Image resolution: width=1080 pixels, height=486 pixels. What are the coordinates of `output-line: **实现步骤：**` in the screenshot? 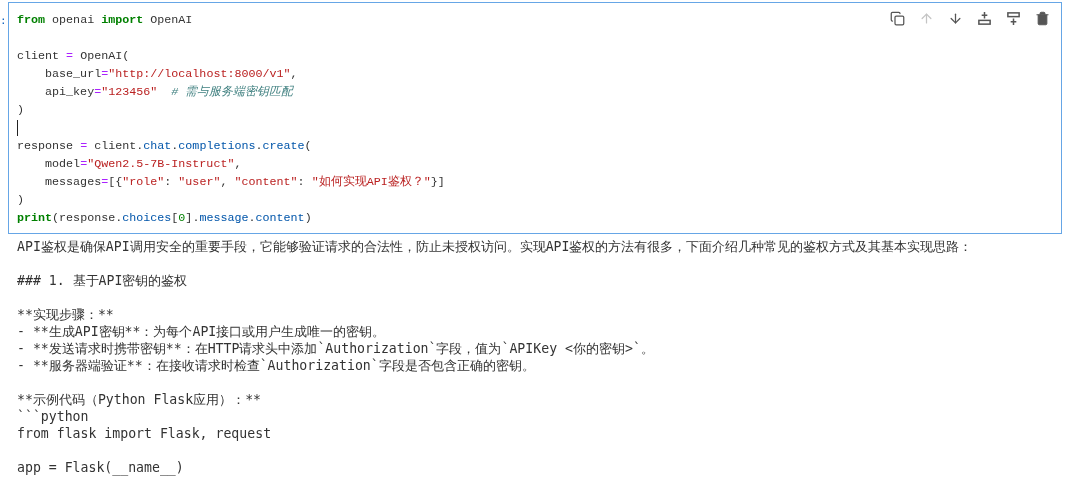 It's located at (65, 314).